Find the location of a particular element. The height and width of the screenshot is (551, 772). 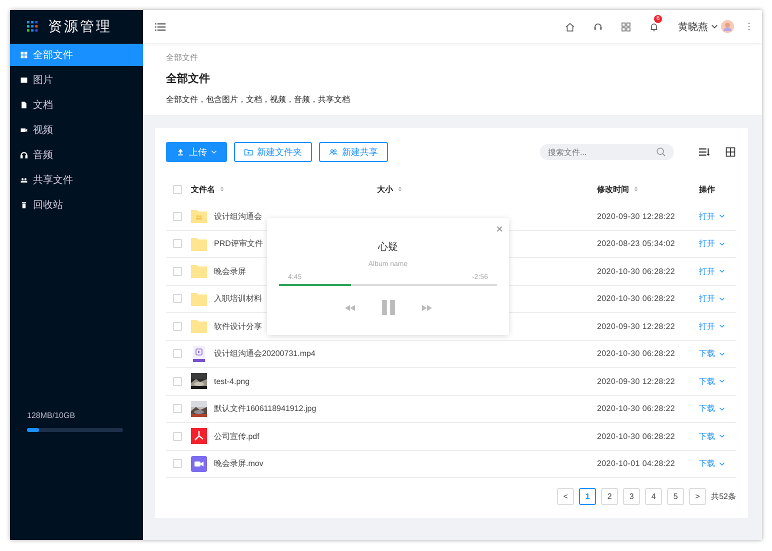

sidebar-item: 视频 is located at coordinates (76, 130).